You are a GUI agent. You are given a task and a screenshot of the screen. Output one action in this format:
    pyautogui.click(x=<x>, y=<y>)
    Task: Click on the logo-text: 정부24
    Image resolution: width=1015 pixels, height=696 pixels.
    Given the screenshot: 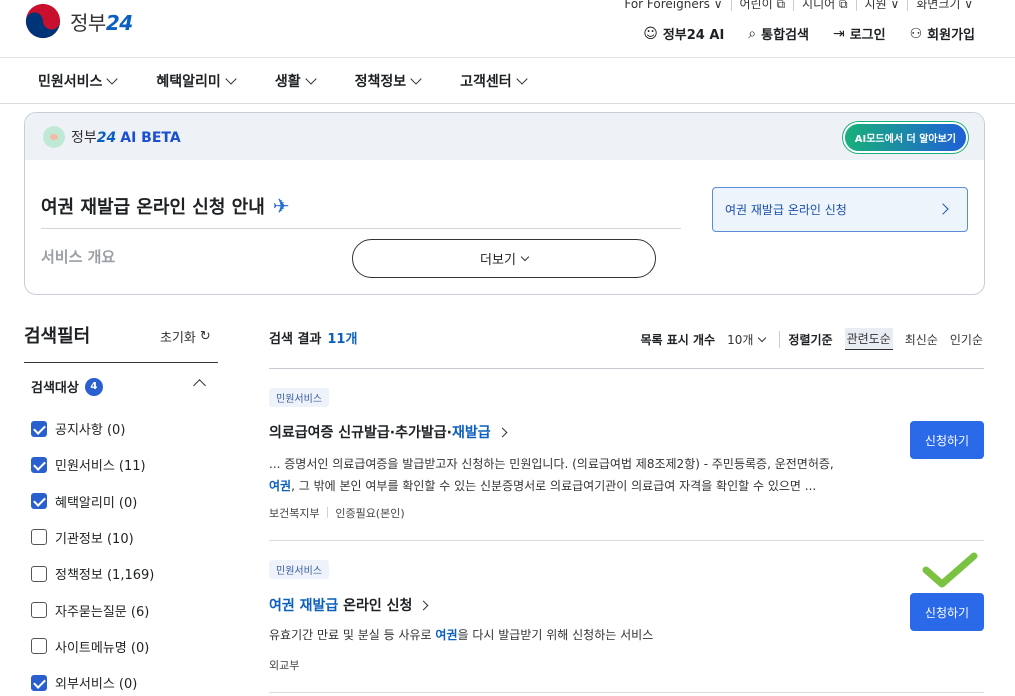 What is the action you would take?
    pyautogui.click(x=101, y=22)
    